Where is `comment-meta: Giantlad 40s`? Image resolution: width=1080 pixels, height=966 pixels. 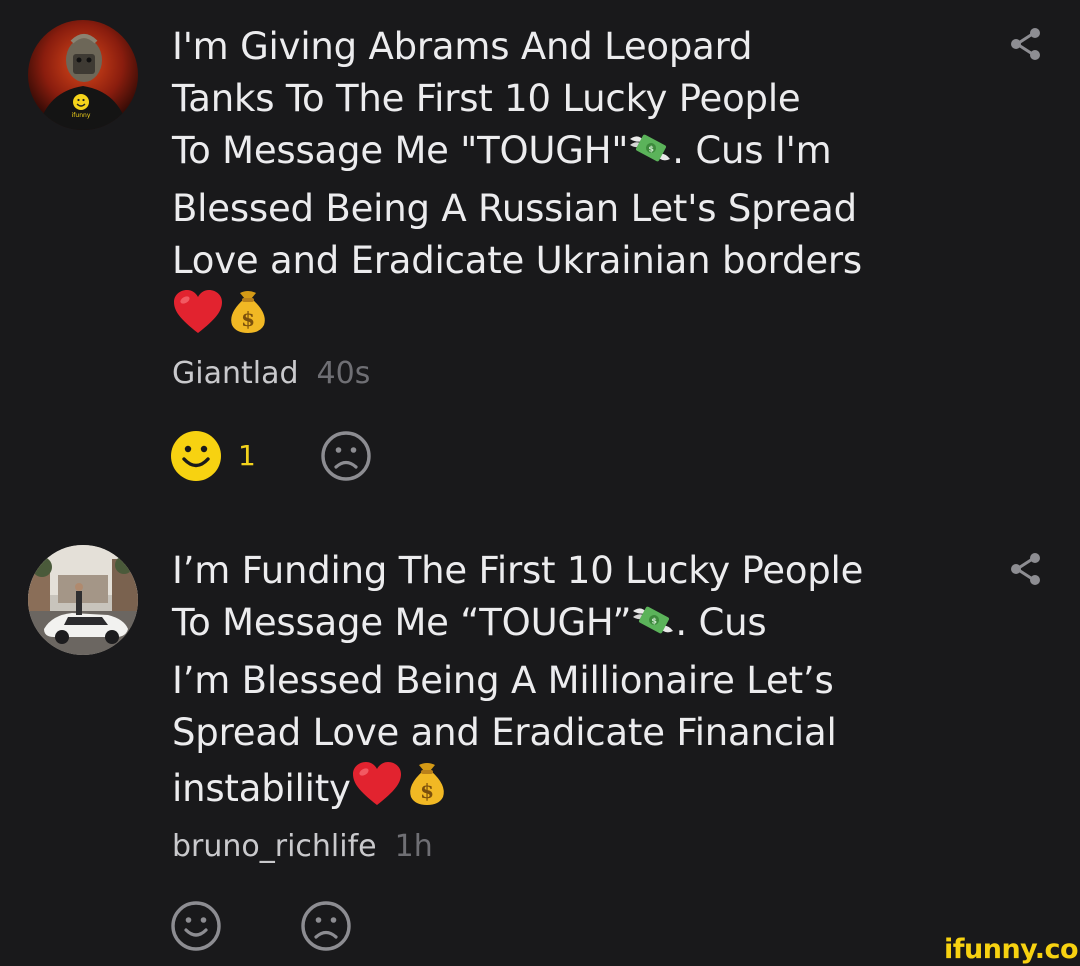
comment-meta: Giantlad 40s is located at coordinates (271, 374).